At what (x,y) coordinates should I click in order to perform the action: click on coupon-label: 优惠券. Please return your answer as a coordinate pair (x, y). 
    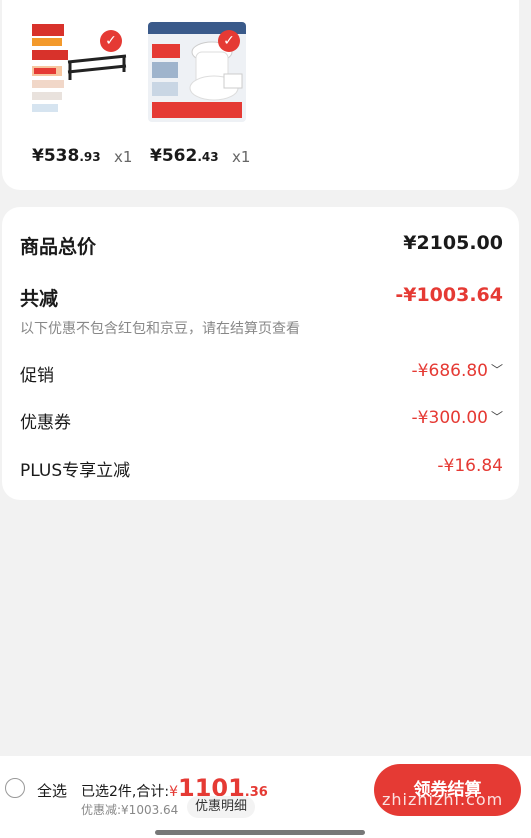
    Looking at the image, I should click on (45, 423).